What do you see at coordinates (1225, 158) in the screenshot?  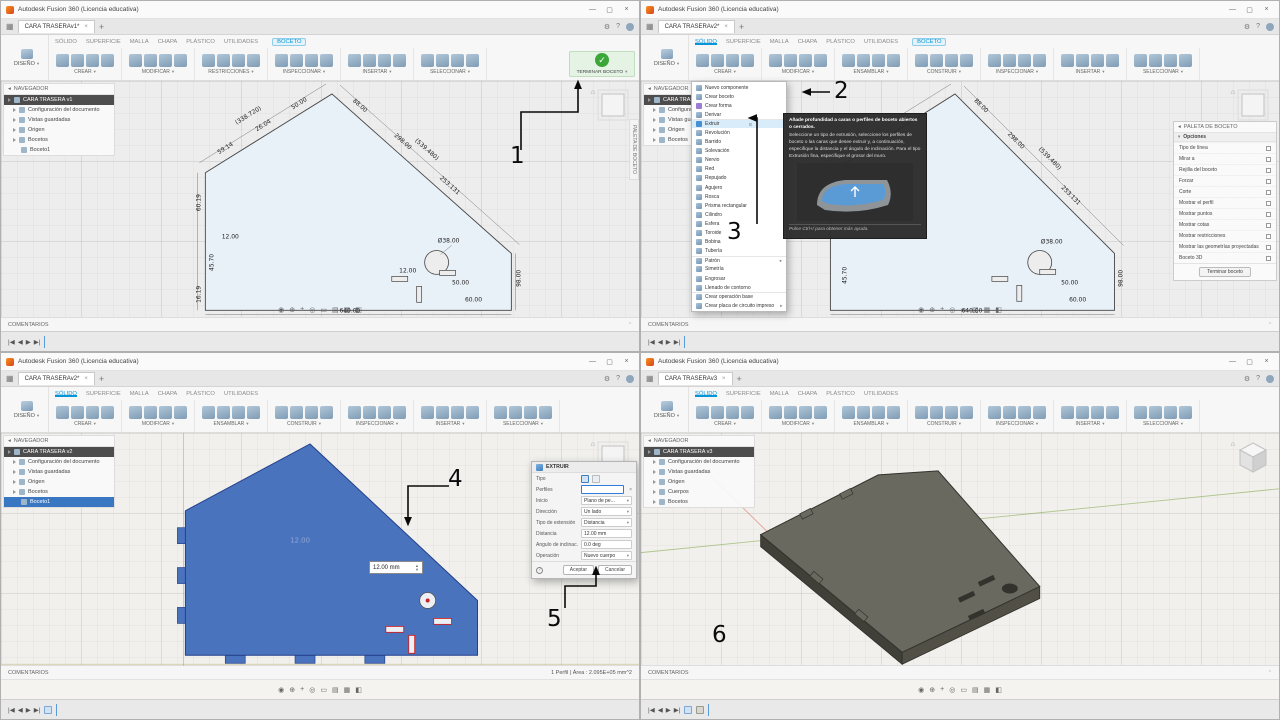 I see `palette-option: Mirar a` at bounding box center [1225, 158].